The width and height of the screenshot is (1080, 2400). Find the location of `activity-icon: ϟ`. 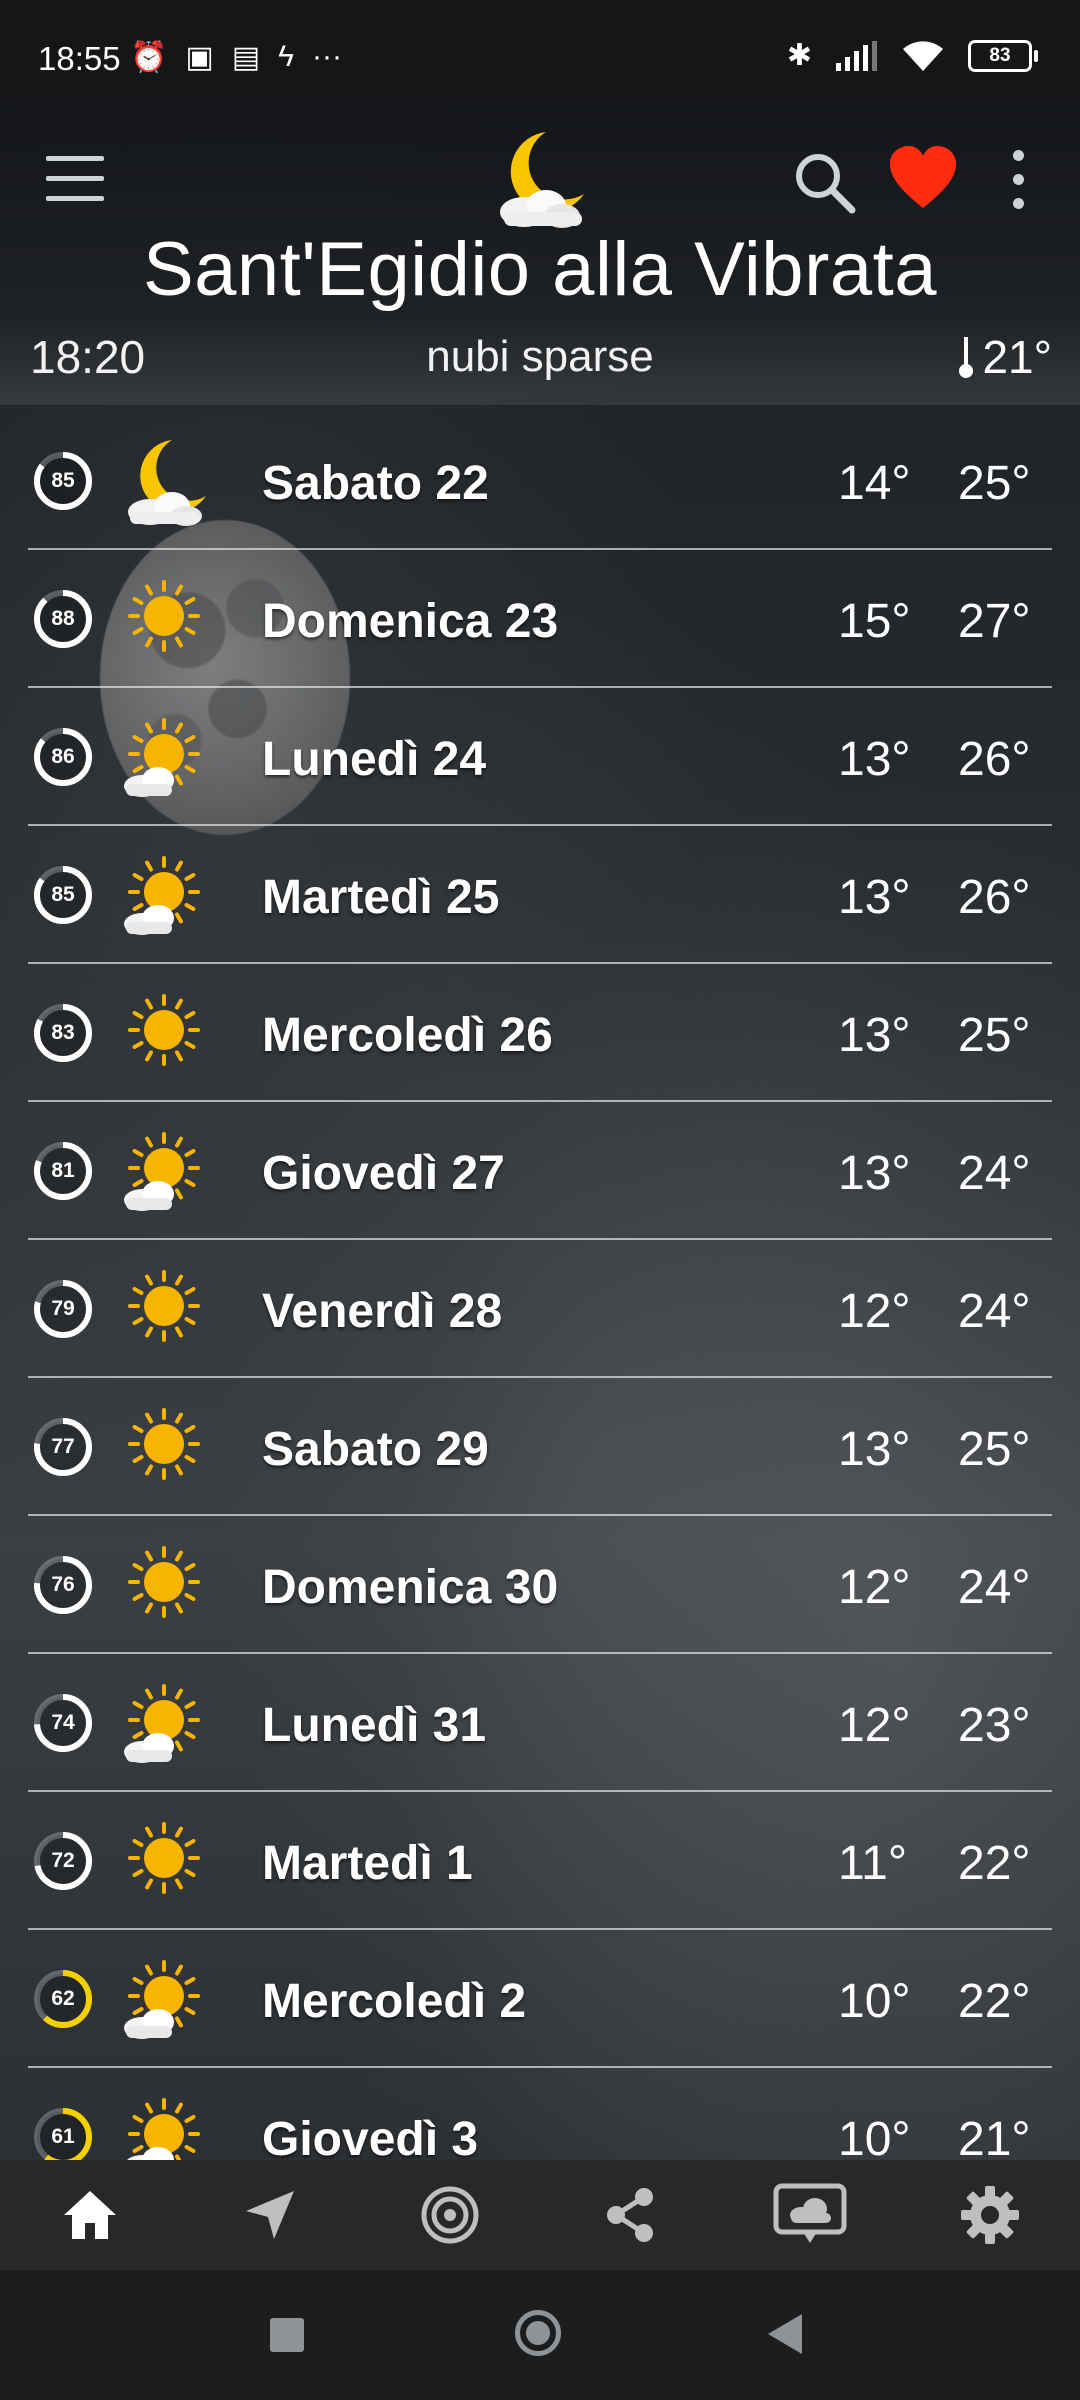

activity-icon: ϟ is located at coordinates (286, 56).